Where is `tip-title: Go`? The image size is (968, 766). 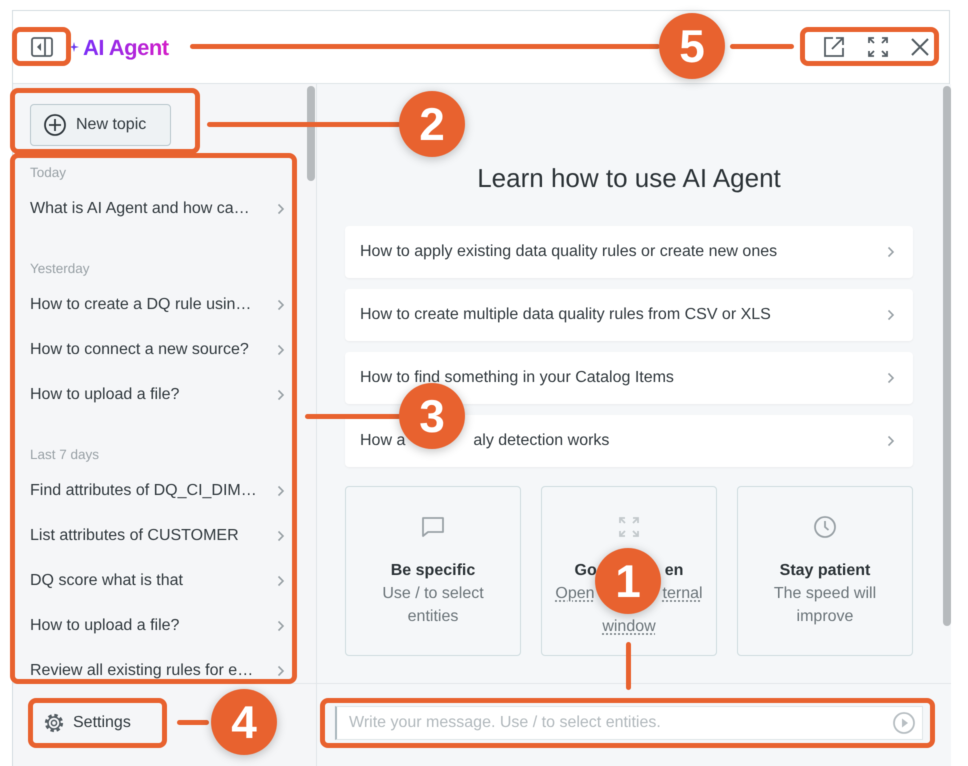 tip-title: Go is located at coordinates (585, 571).